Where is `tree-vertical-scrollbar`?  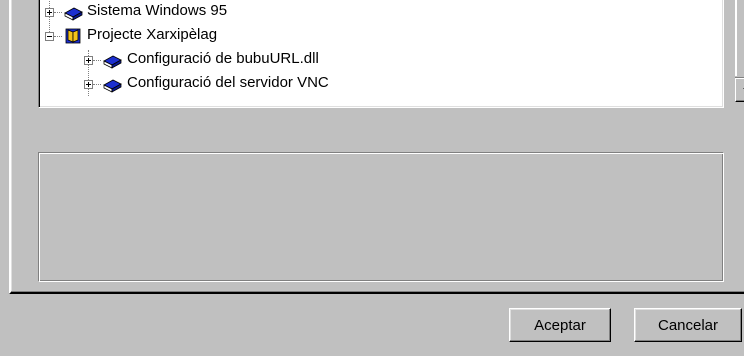
tree-vertical-scrollbar is located at coordinates (739, 51).